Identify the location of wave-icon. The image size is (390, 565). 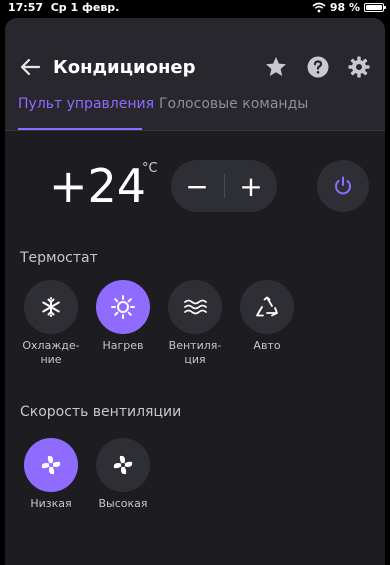
(195, 307).